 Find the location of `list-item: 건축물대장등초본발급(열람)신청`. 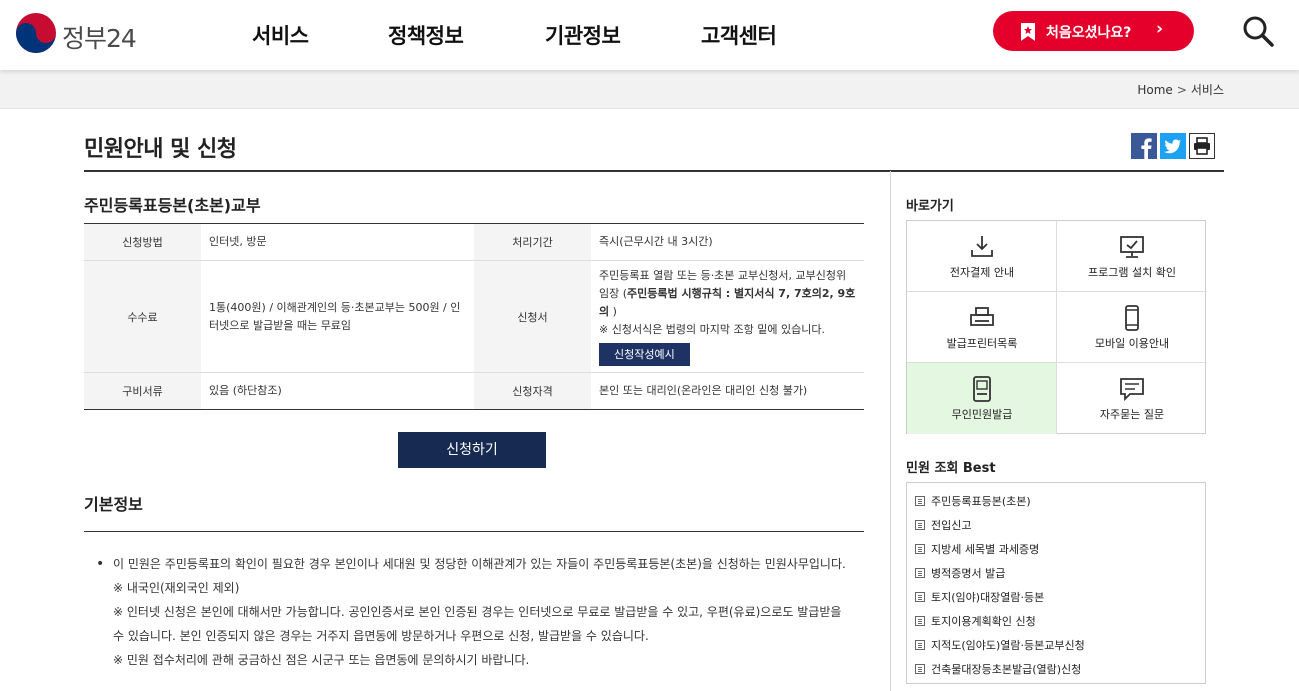

list-item: 건축물대장등초본발급(열람)신청 is located at coordinates (998, 669).